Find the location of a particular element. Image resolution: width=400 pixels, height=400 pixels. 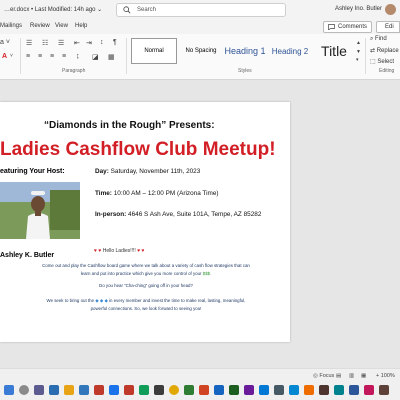

diamond-icon: ◆ ◆ ◆ is located at coordinates (101, 300).